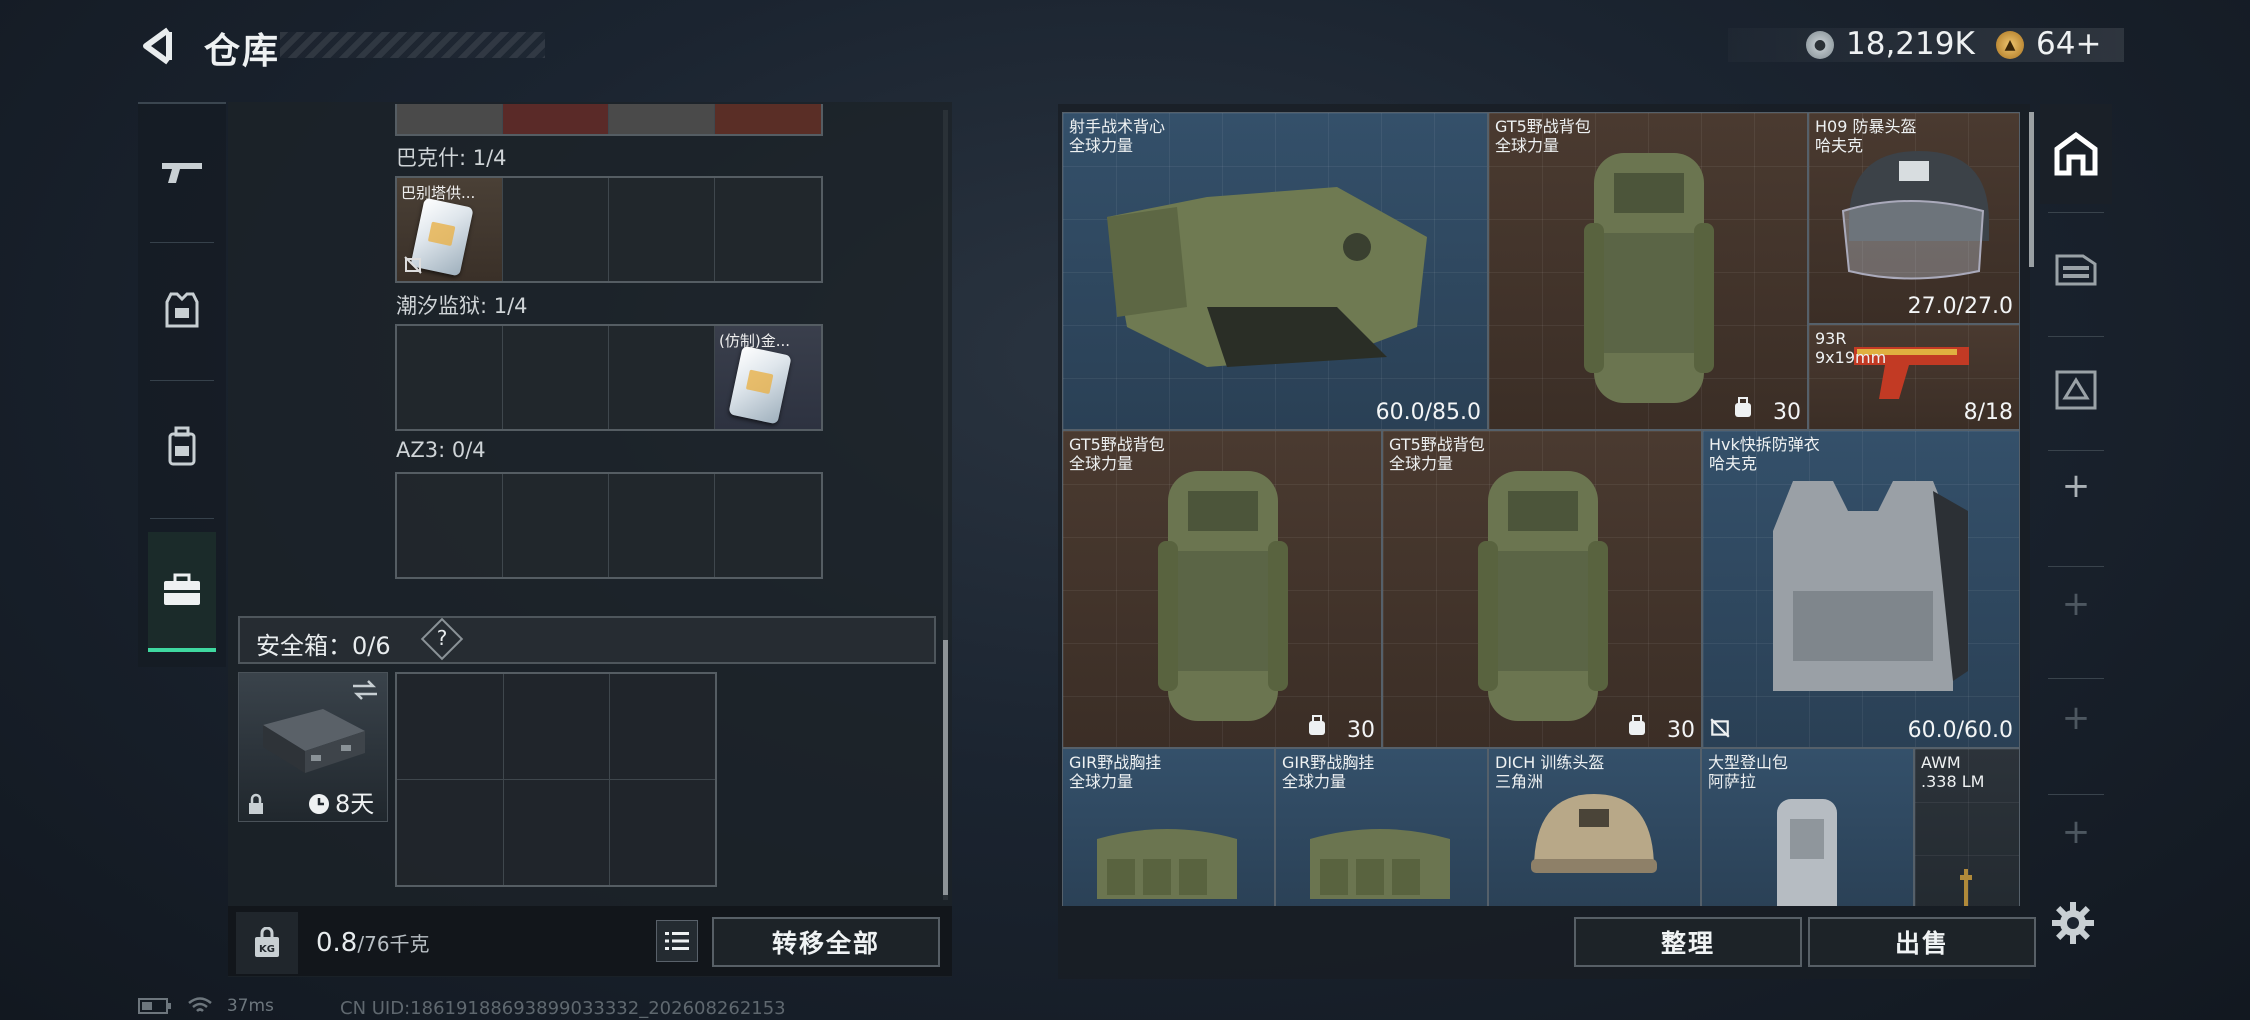  I want to click on transfer-all-button: 转移全部, so click(826, 942).